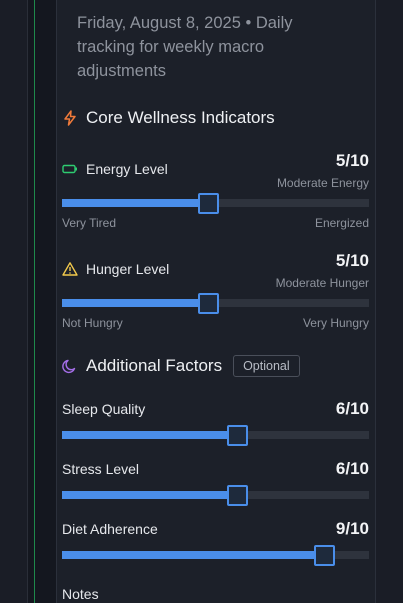  I want to click on core-wellness-header: Core Wellness Indicators, so click(168, 118).